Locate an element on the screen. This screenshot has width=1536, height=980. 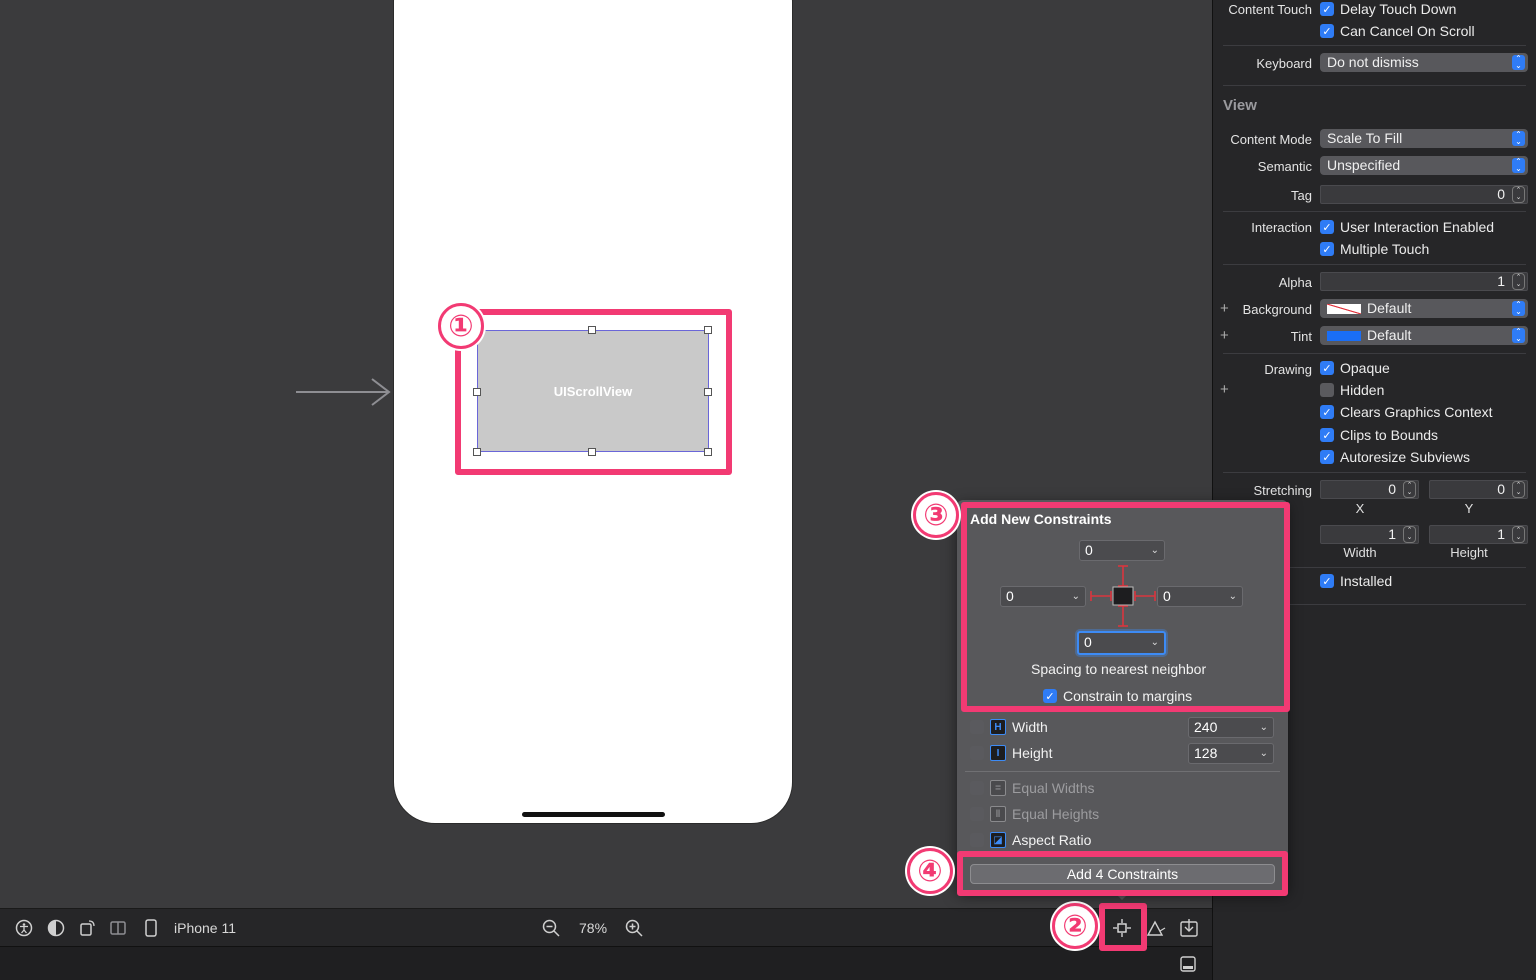
height-constraint-checkbox: I Height is located at coordinates (1011, 753).